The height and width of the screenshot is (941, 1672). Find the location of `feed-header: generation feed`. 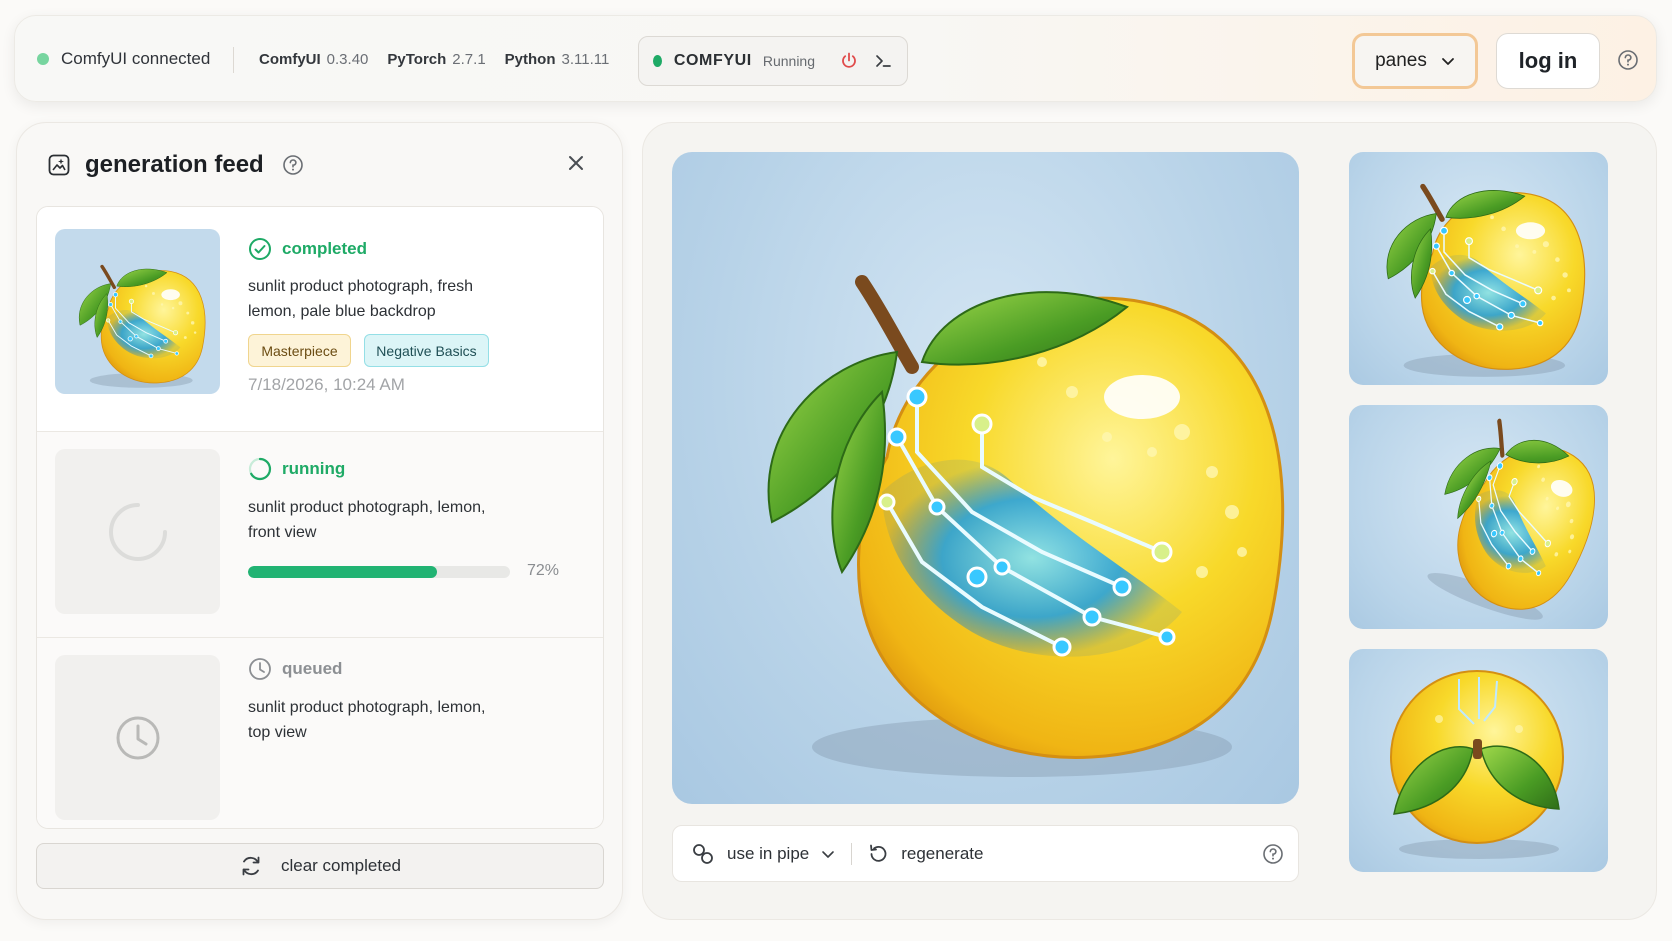

feed-header: generation feed is located at coordinates (175, 165).